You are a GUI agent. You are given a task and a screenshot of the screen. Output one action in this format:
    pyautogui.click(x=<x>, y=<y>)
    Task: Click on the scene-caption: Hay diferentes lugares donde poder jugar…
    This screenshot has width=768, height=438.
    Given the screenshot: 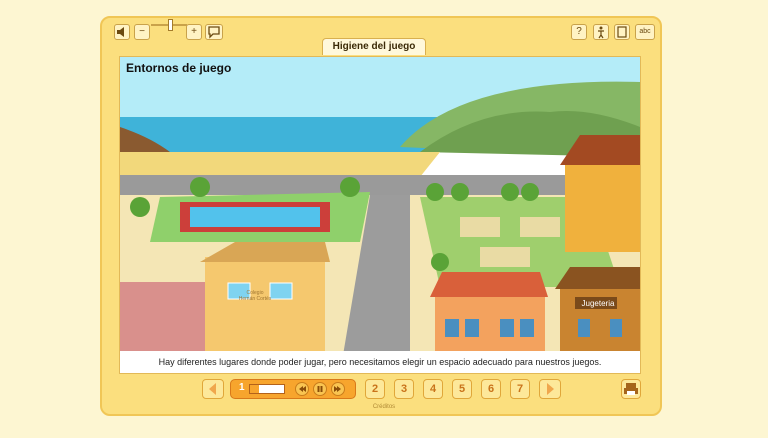 What is the action you would take?
    pyautogui.click(x=380, y=362)
    